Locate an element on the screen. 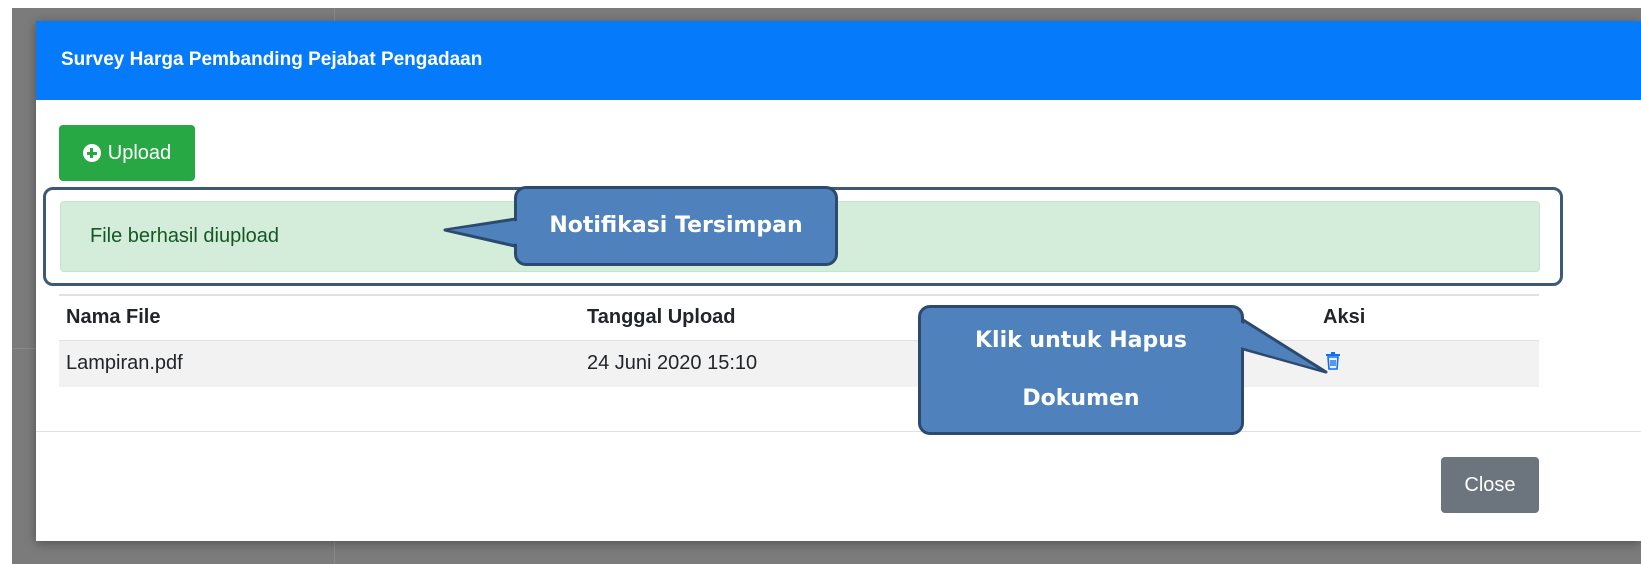 Image resolution: width=1641 pixels, height=564 pixels. cell-nama-file: Lampiran.pdf is located at coordinates (124, 363).